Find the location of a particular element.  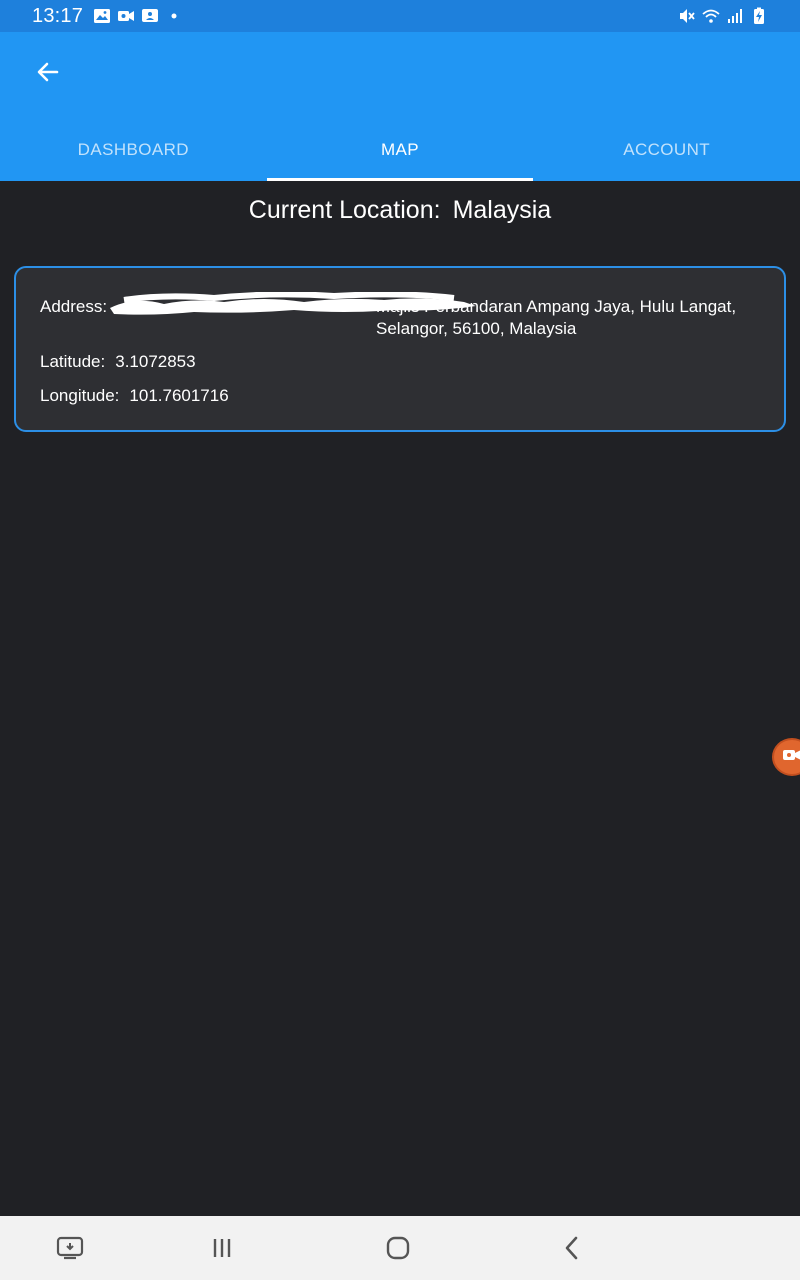

signal-icon is located at coordinates (735, 16).